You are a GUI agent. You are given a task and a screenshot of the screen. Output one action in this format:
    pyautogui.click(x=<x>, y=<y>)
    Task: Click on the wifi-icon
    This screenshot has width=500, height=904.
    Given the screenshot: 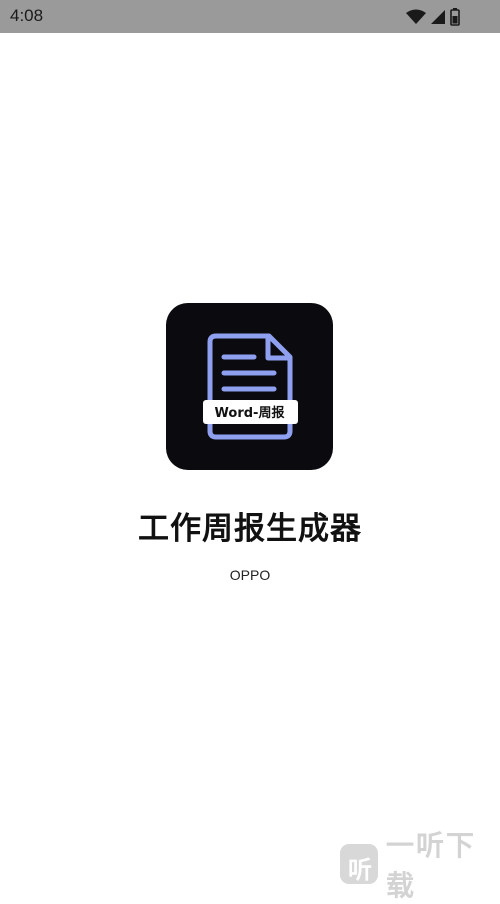 What is the action you would take?
    pyautogui.click(x=416, y=17)
    